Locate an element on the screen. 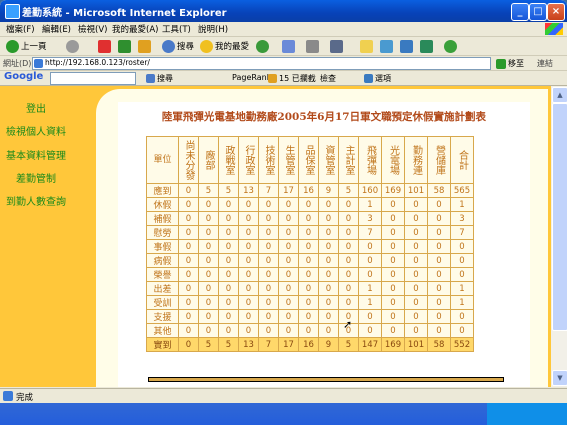 The height and width of the screenshot is (425, 567). links-label: 連結 is located at coordinates (545, 63).